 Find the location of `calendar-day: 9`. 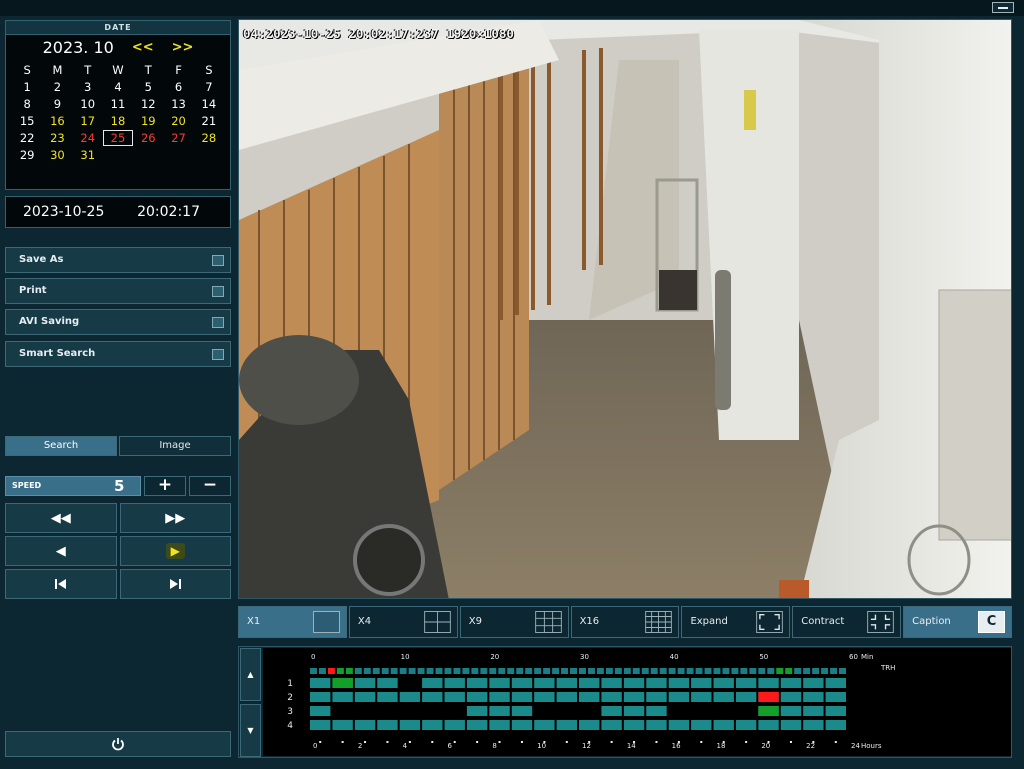

calendar-day: 9 is located at coordinates (57, 104).